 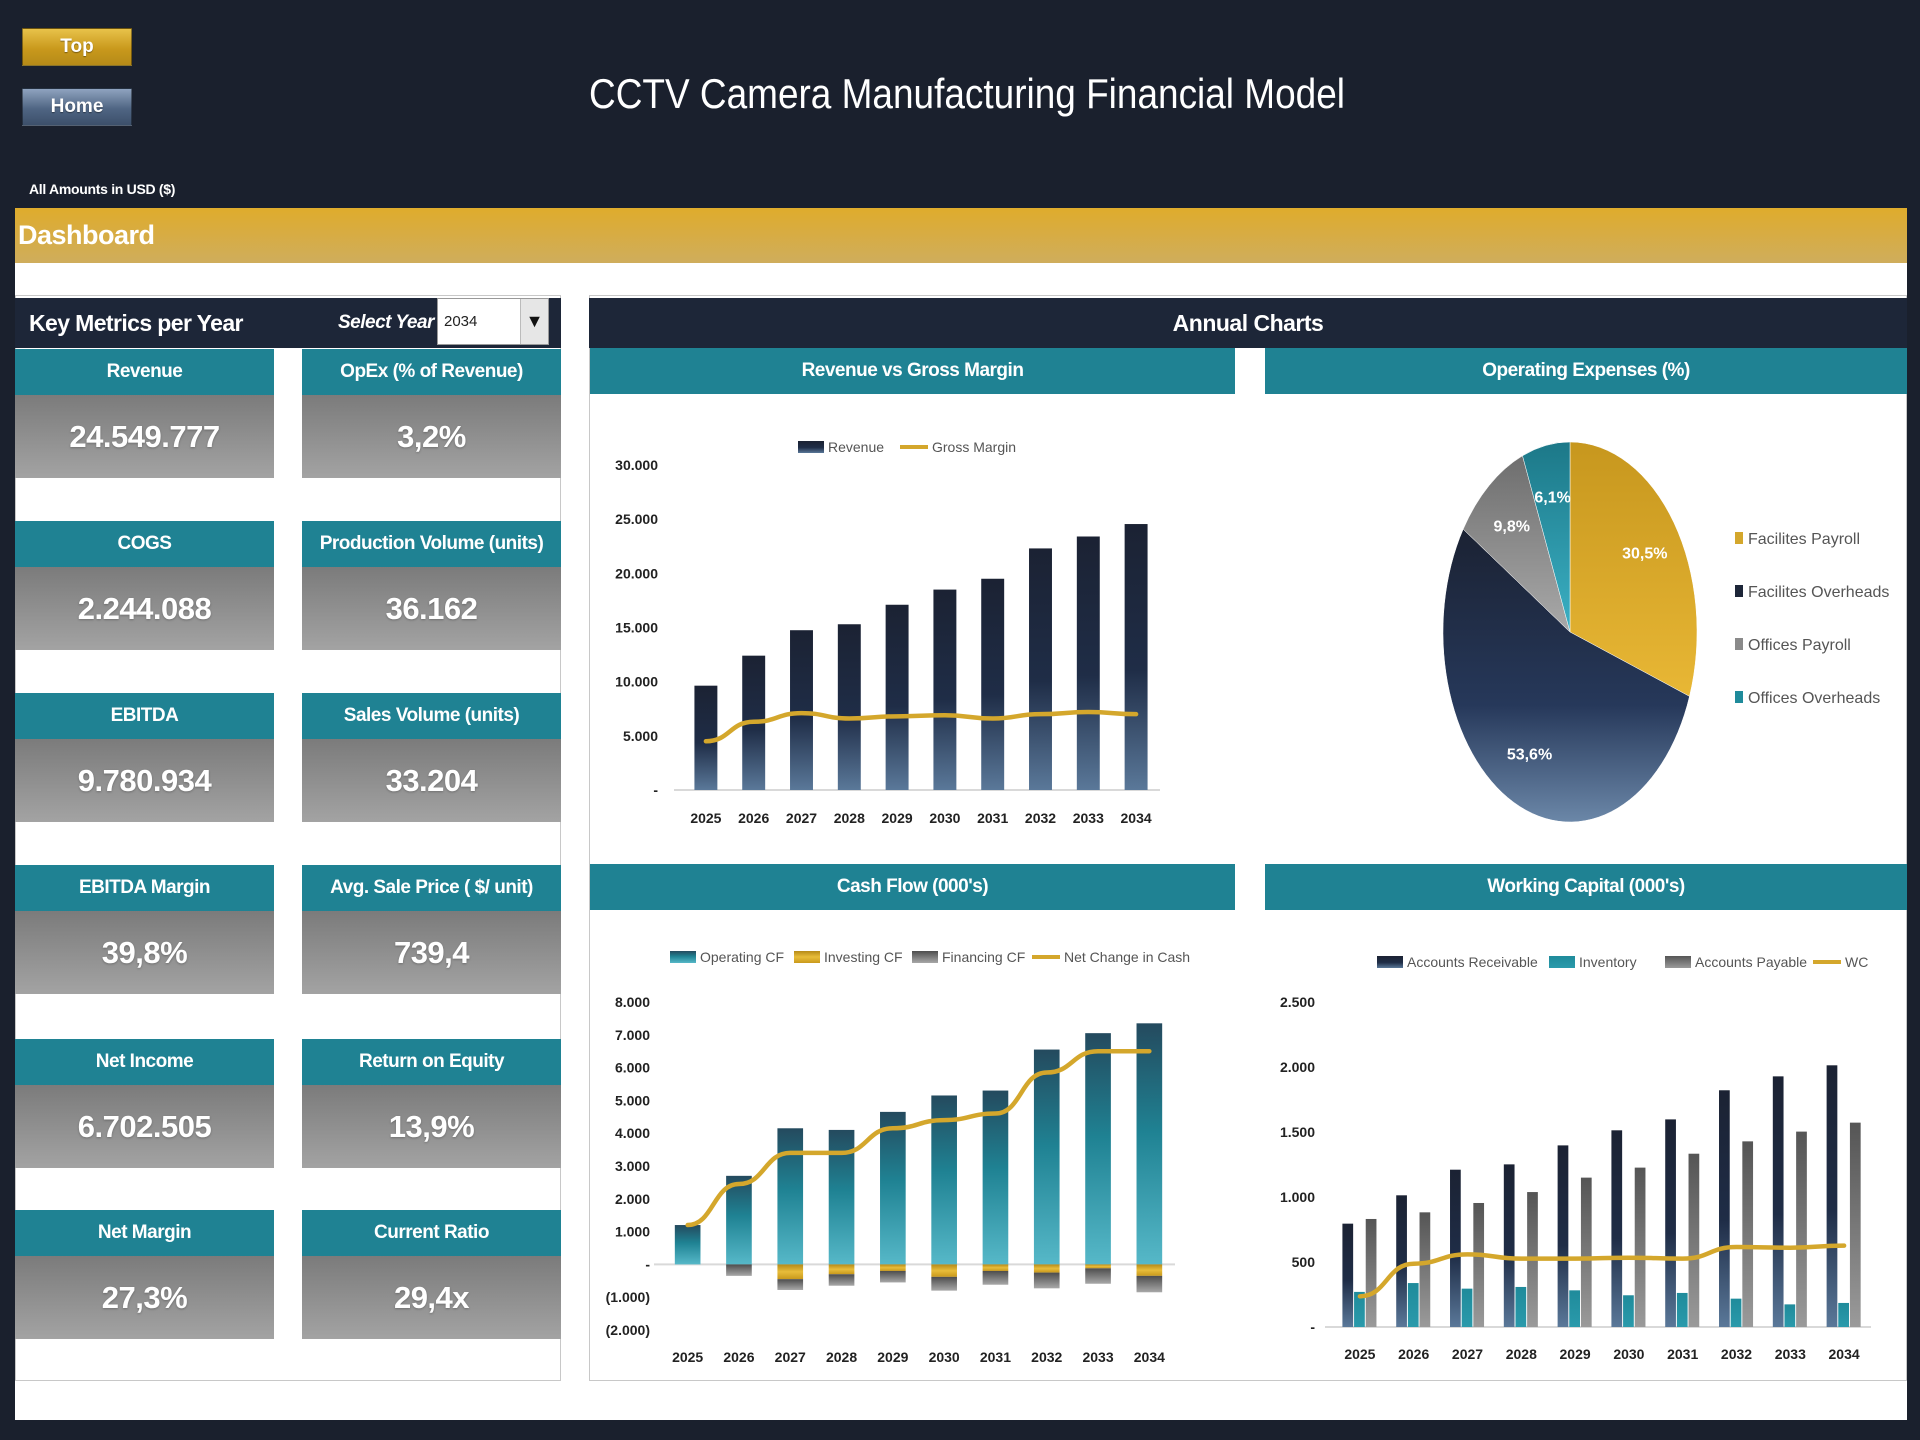 What do you see at coordinates (632, 1002) in the screenshot?
I see `y-tick-label: 8.000` at bounding box center [632, 1002].